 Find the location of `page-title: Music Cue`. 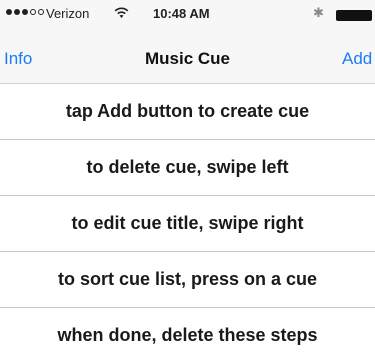

page-title: Music Cue is located at coordinates (187, 58).